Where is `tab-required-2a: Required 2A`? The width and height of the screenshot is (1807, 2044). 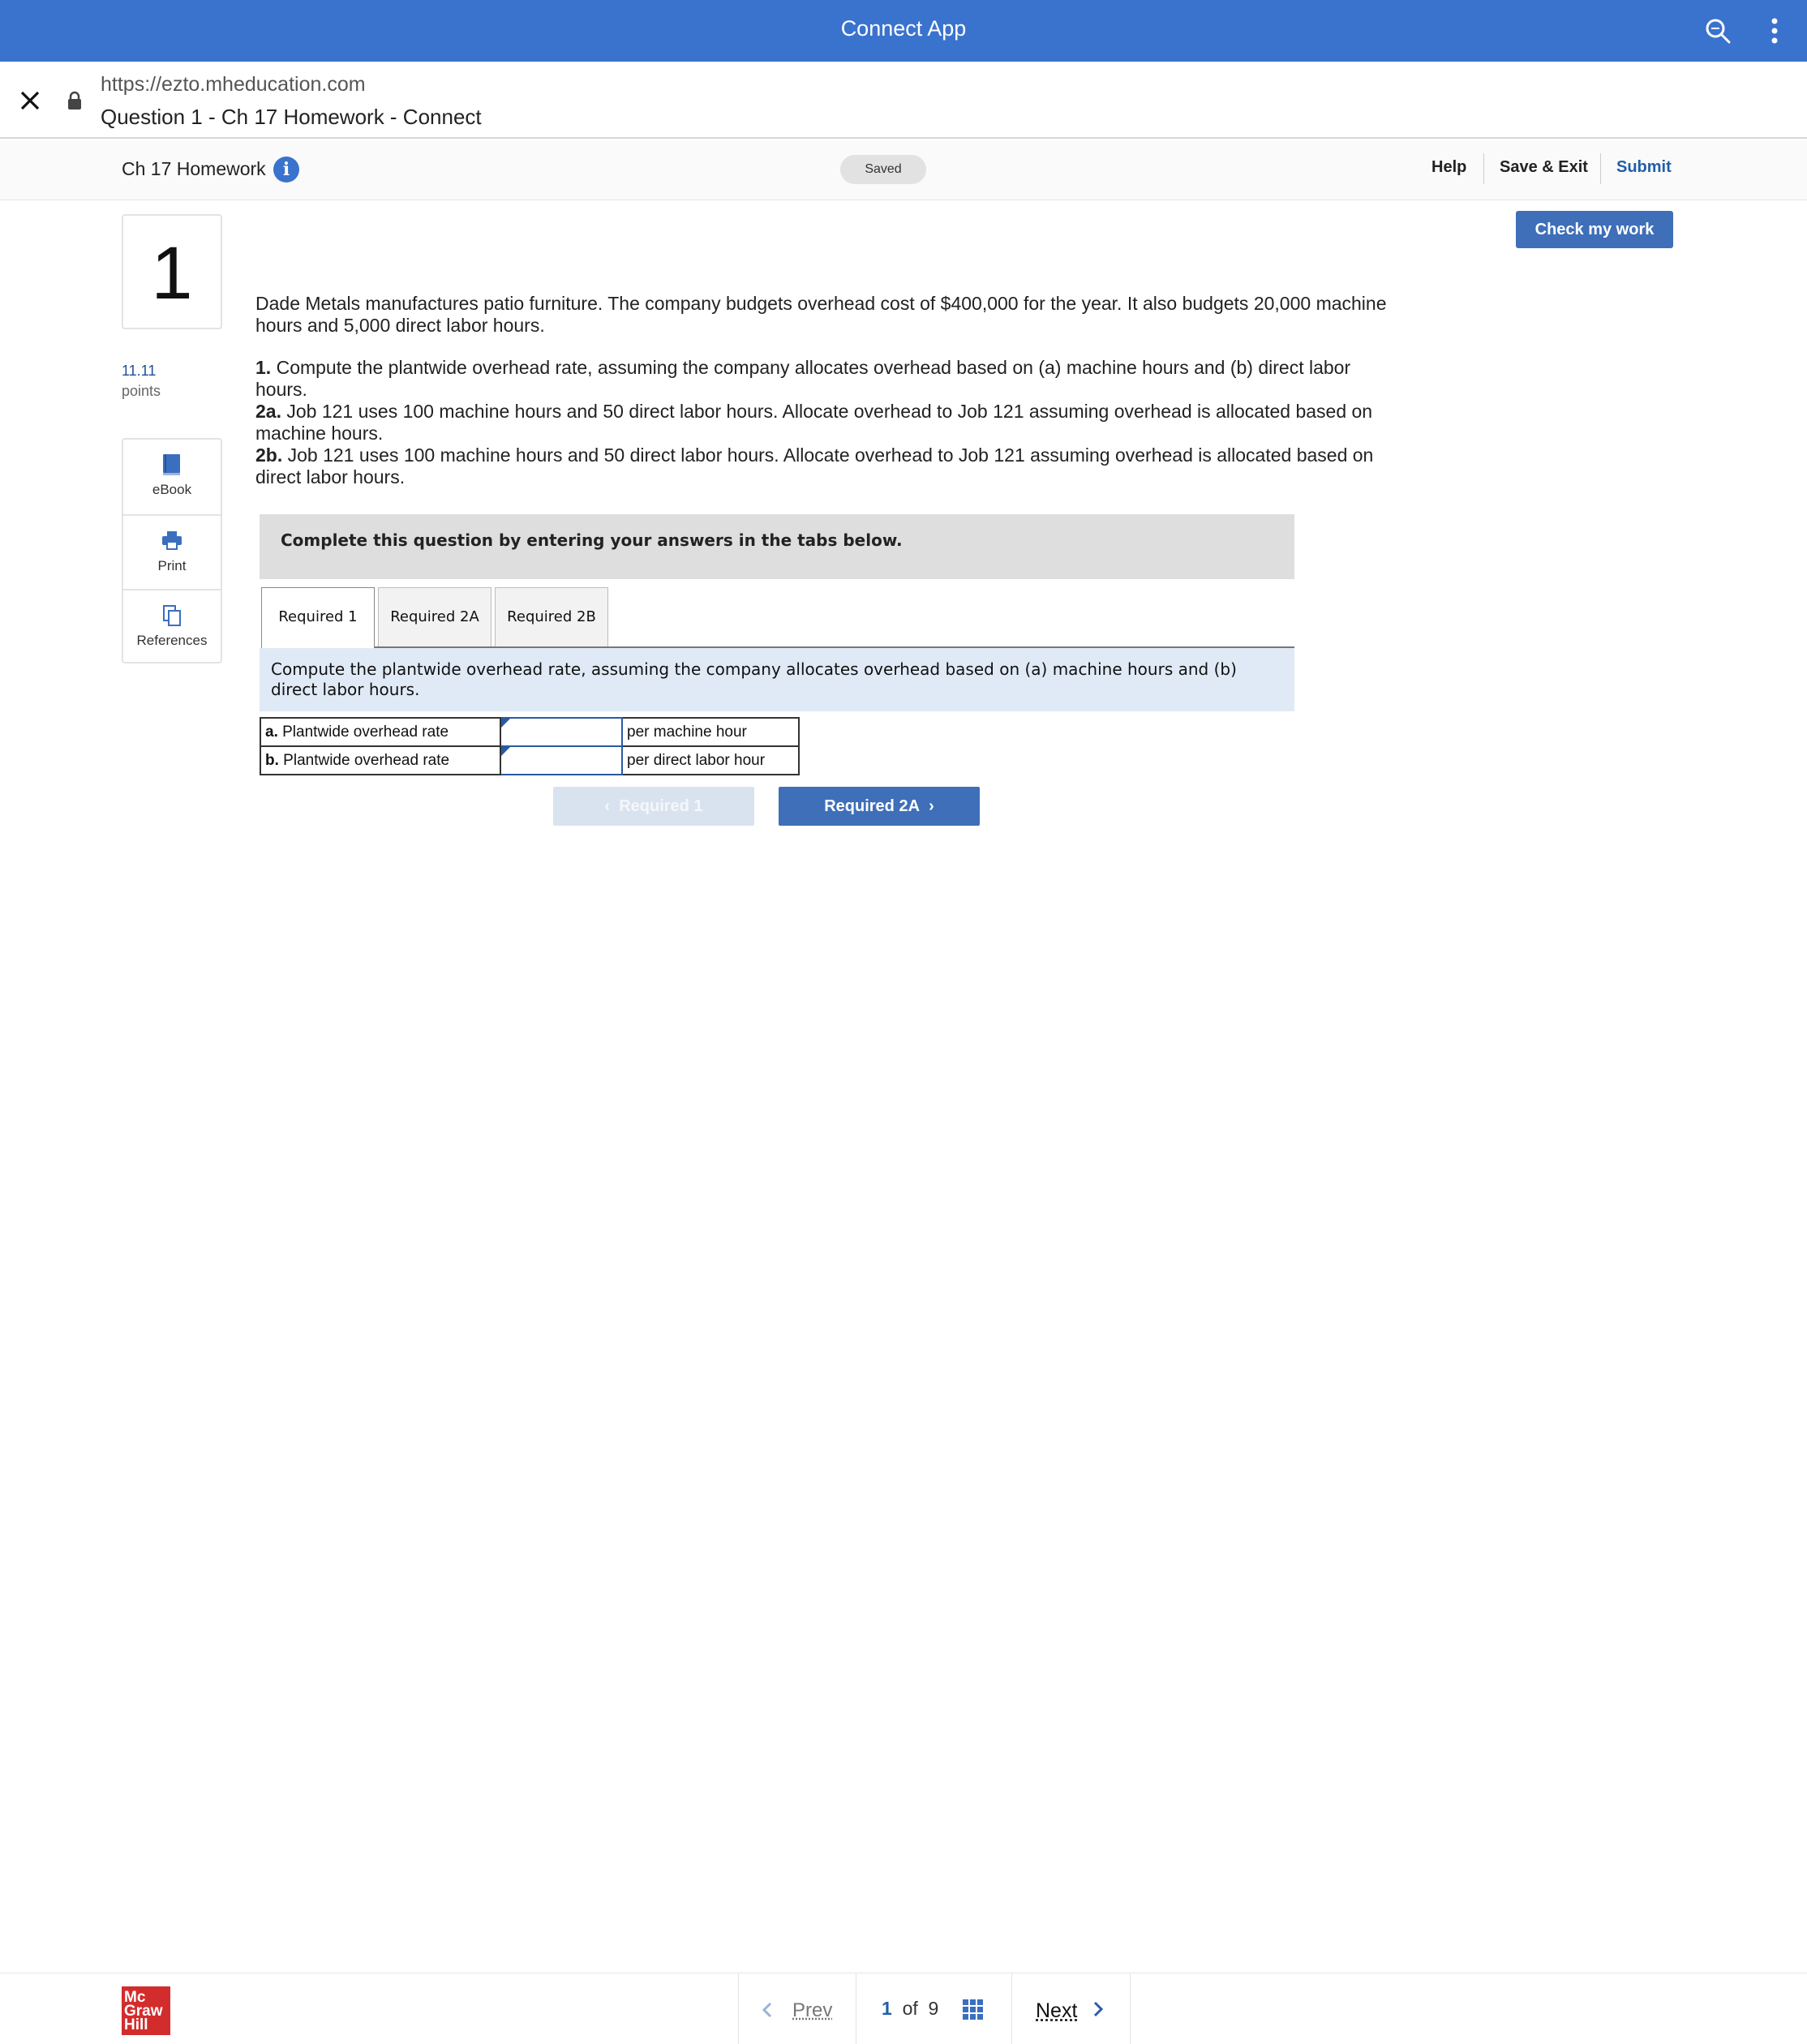
tab-required-2a: Required 2A is located at coordinates (434, 617).